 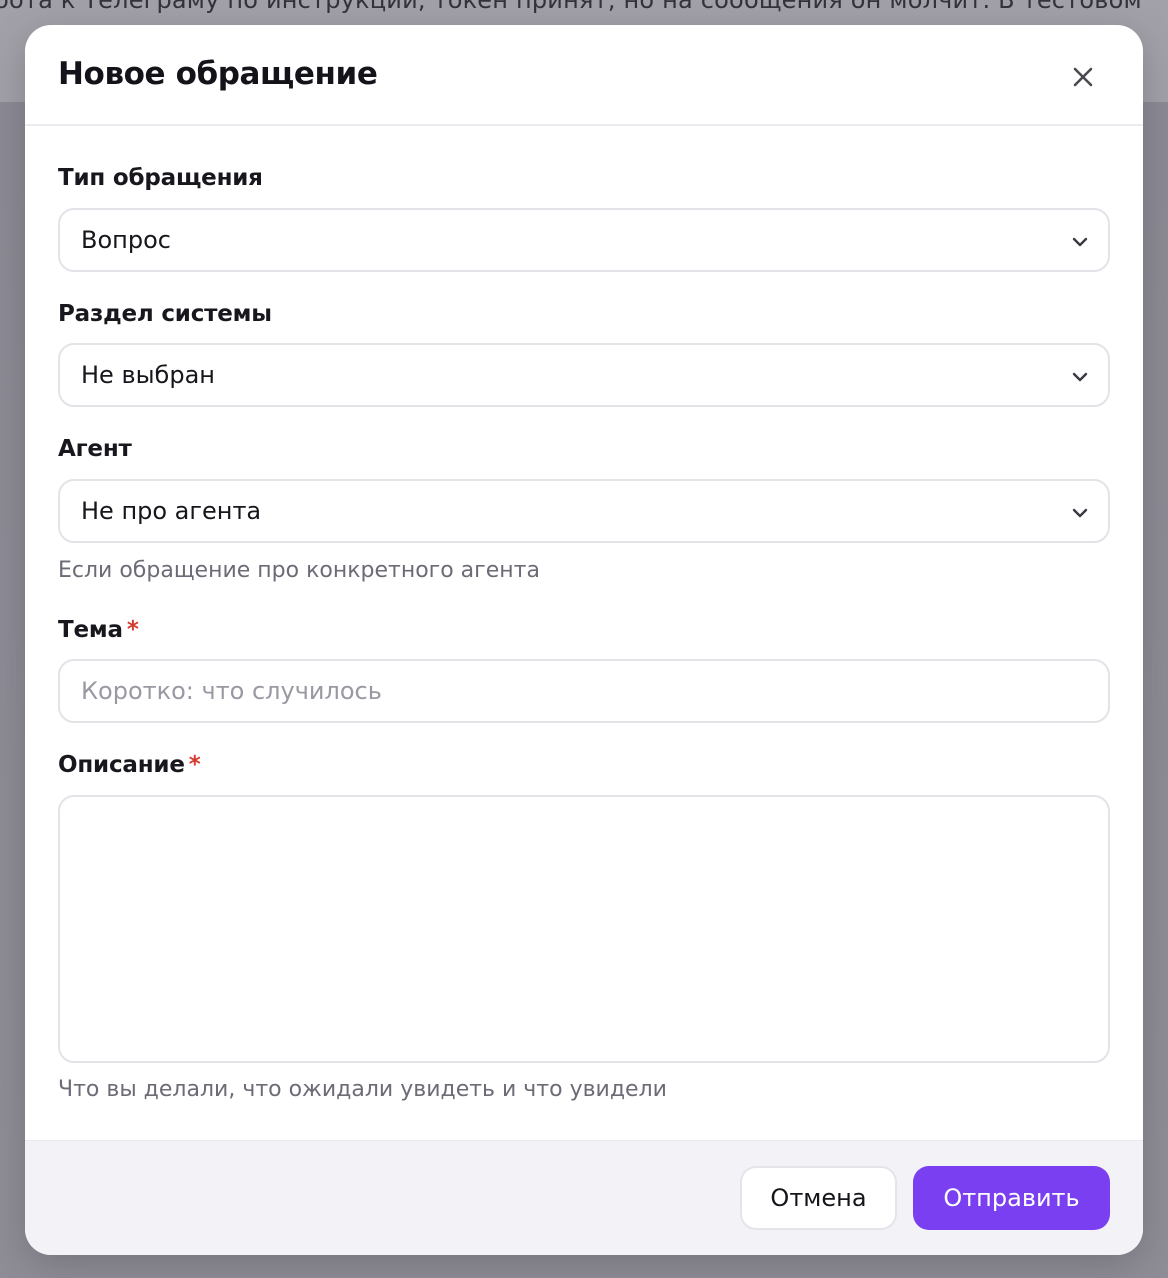 What do you see at coordinates (584, 691) in the screenshot?
I see `subject-input: Коротко: что случилось` at bounding box center [584, 691].